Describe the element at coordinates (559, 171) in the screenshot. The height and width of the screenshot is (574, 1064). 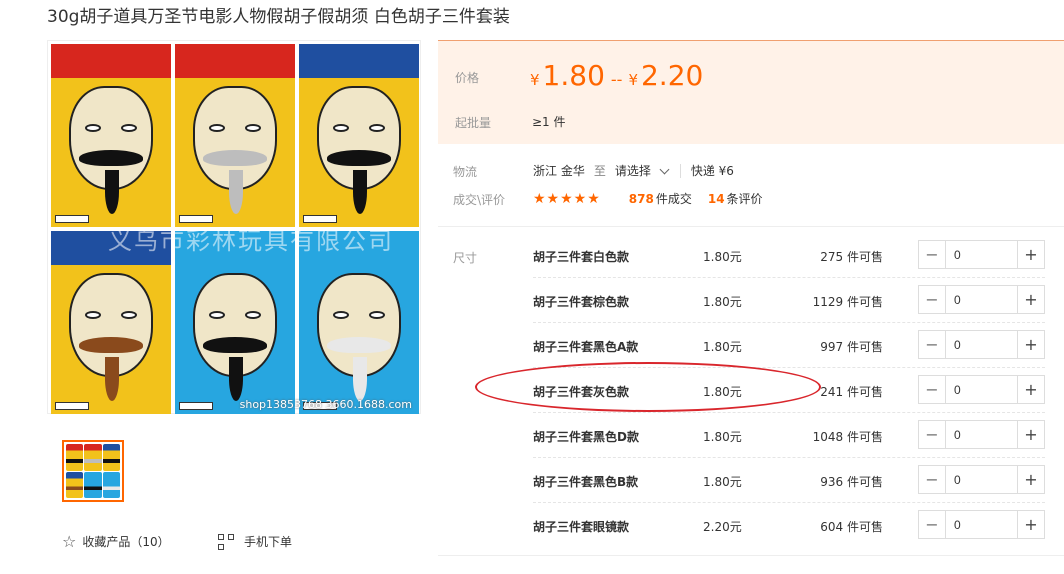
I see `logistics-origin: 浙江 金华` at that location.